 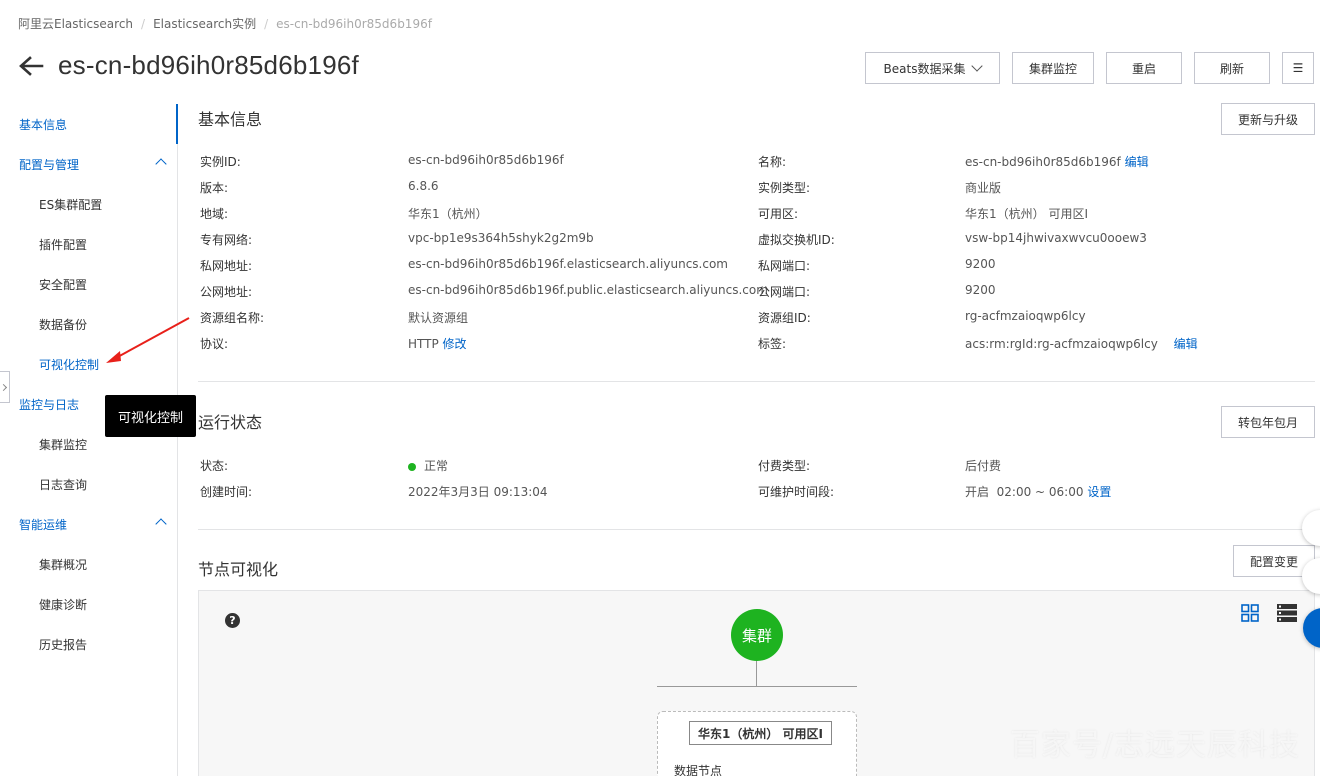 I want to click on watermark: 百家号/志远天辰科技, so click(x=1154, y=745).